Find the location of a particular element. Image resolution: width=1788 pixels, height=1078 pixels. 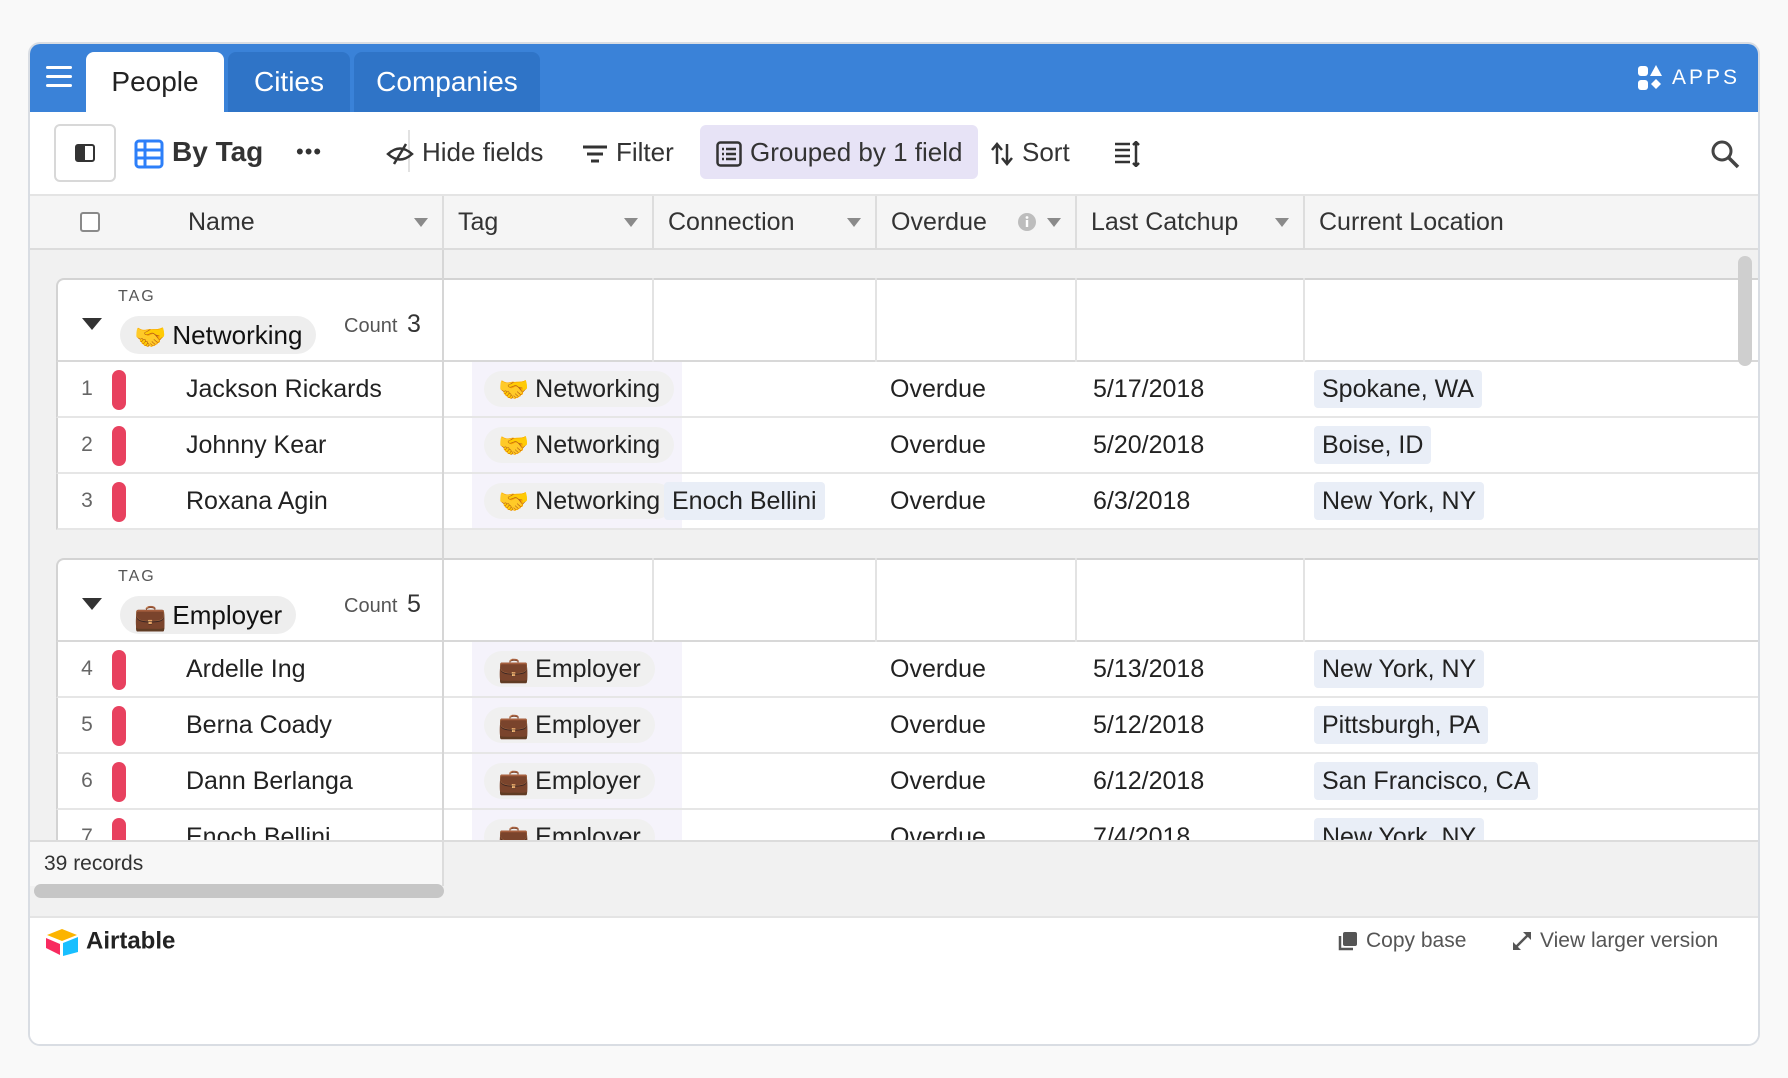

group-header-networking: TAG 🤝 Networking Count 3 is located at coordinates (907, 320).